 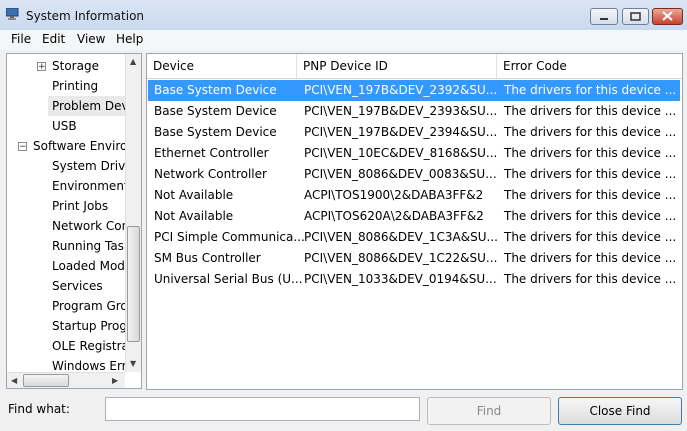 I want to click on maximize-button, so click(x=635, y=16).